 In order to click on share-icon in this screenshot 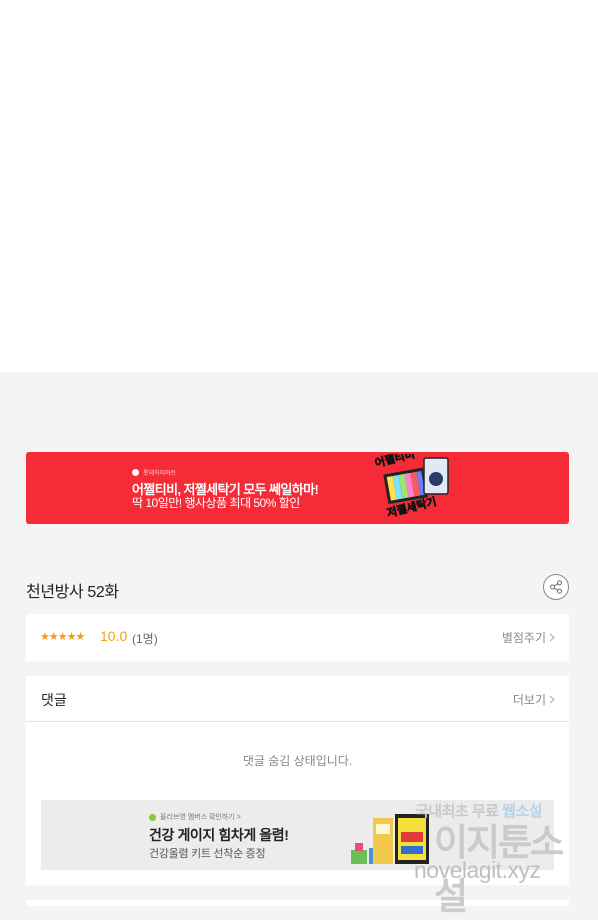, I will do `click(556, 587)`.